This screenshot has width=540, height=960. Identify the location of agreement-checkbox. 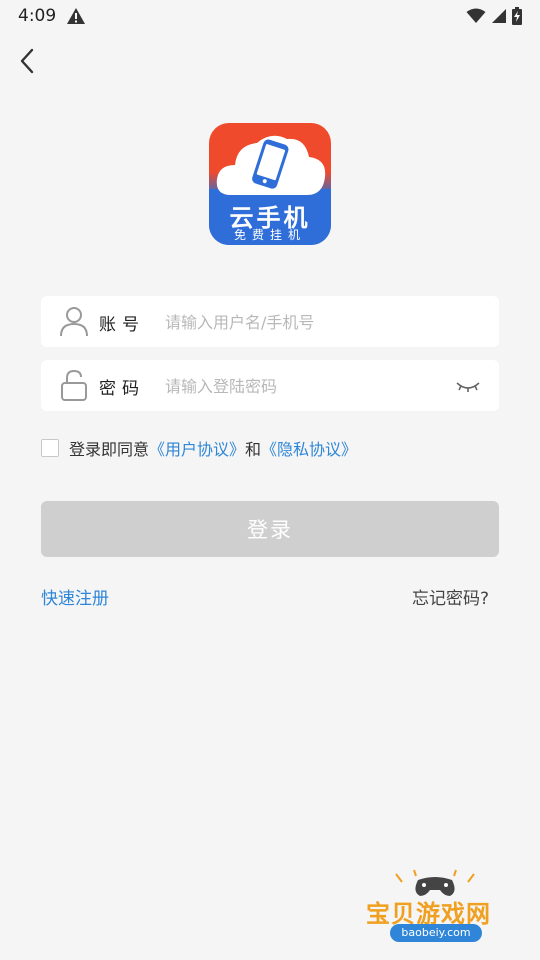
(50, 448).